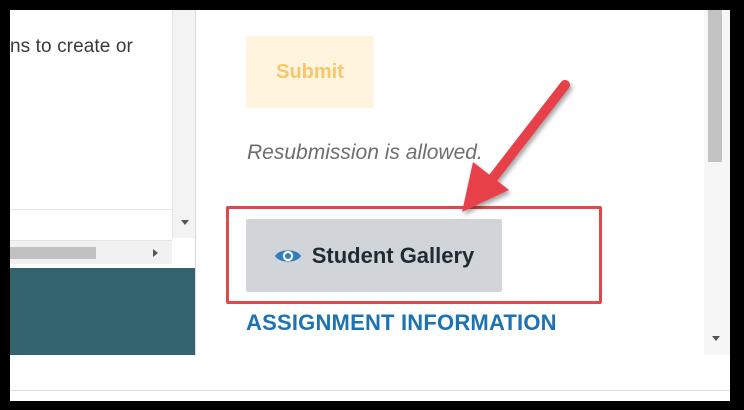  Describe the element at coordinates (715, 86) in the screenshot. I see `page-scroll-thumb` at that location.